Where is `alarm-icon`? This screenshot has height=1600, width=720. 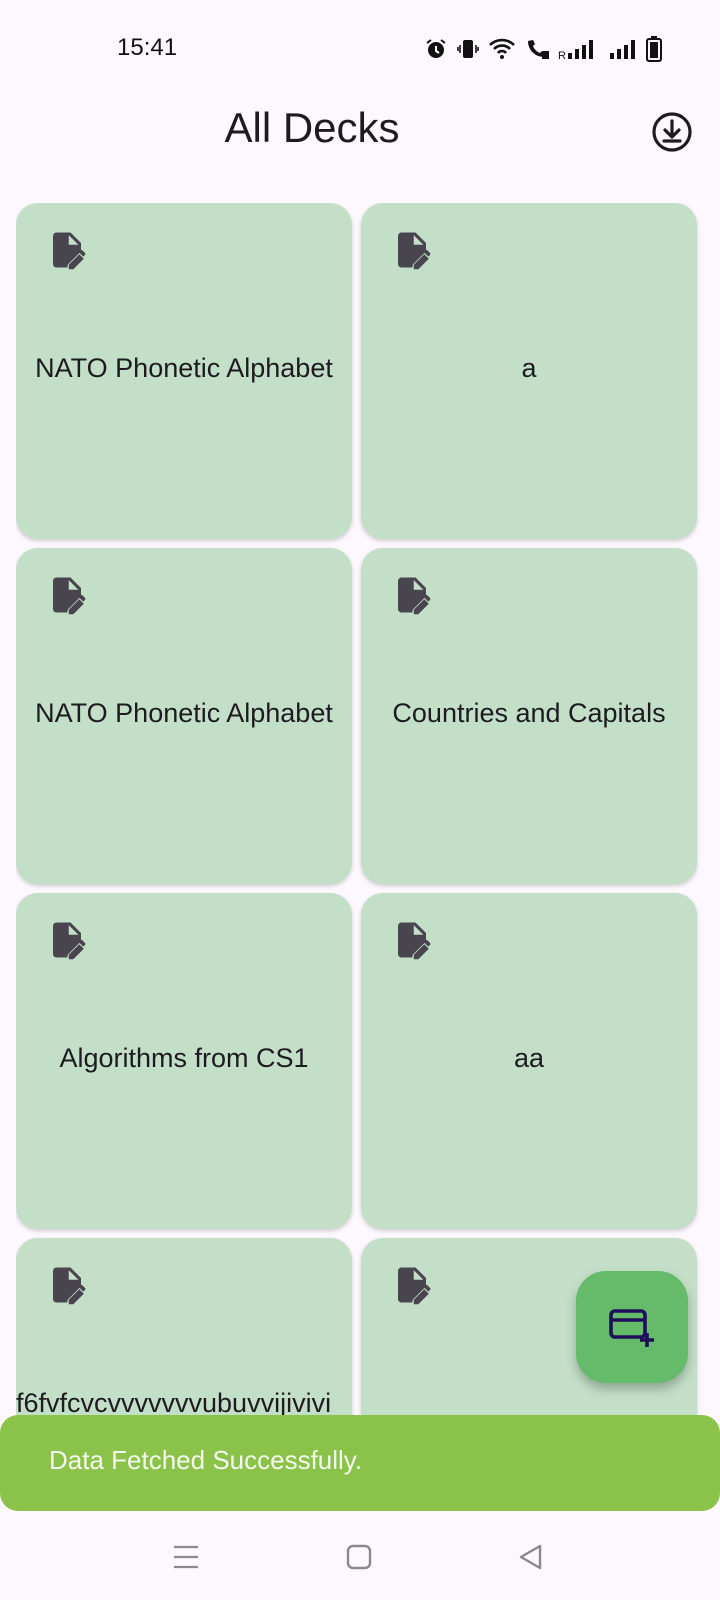 alarm-icon is located at coordinates (436, 48).